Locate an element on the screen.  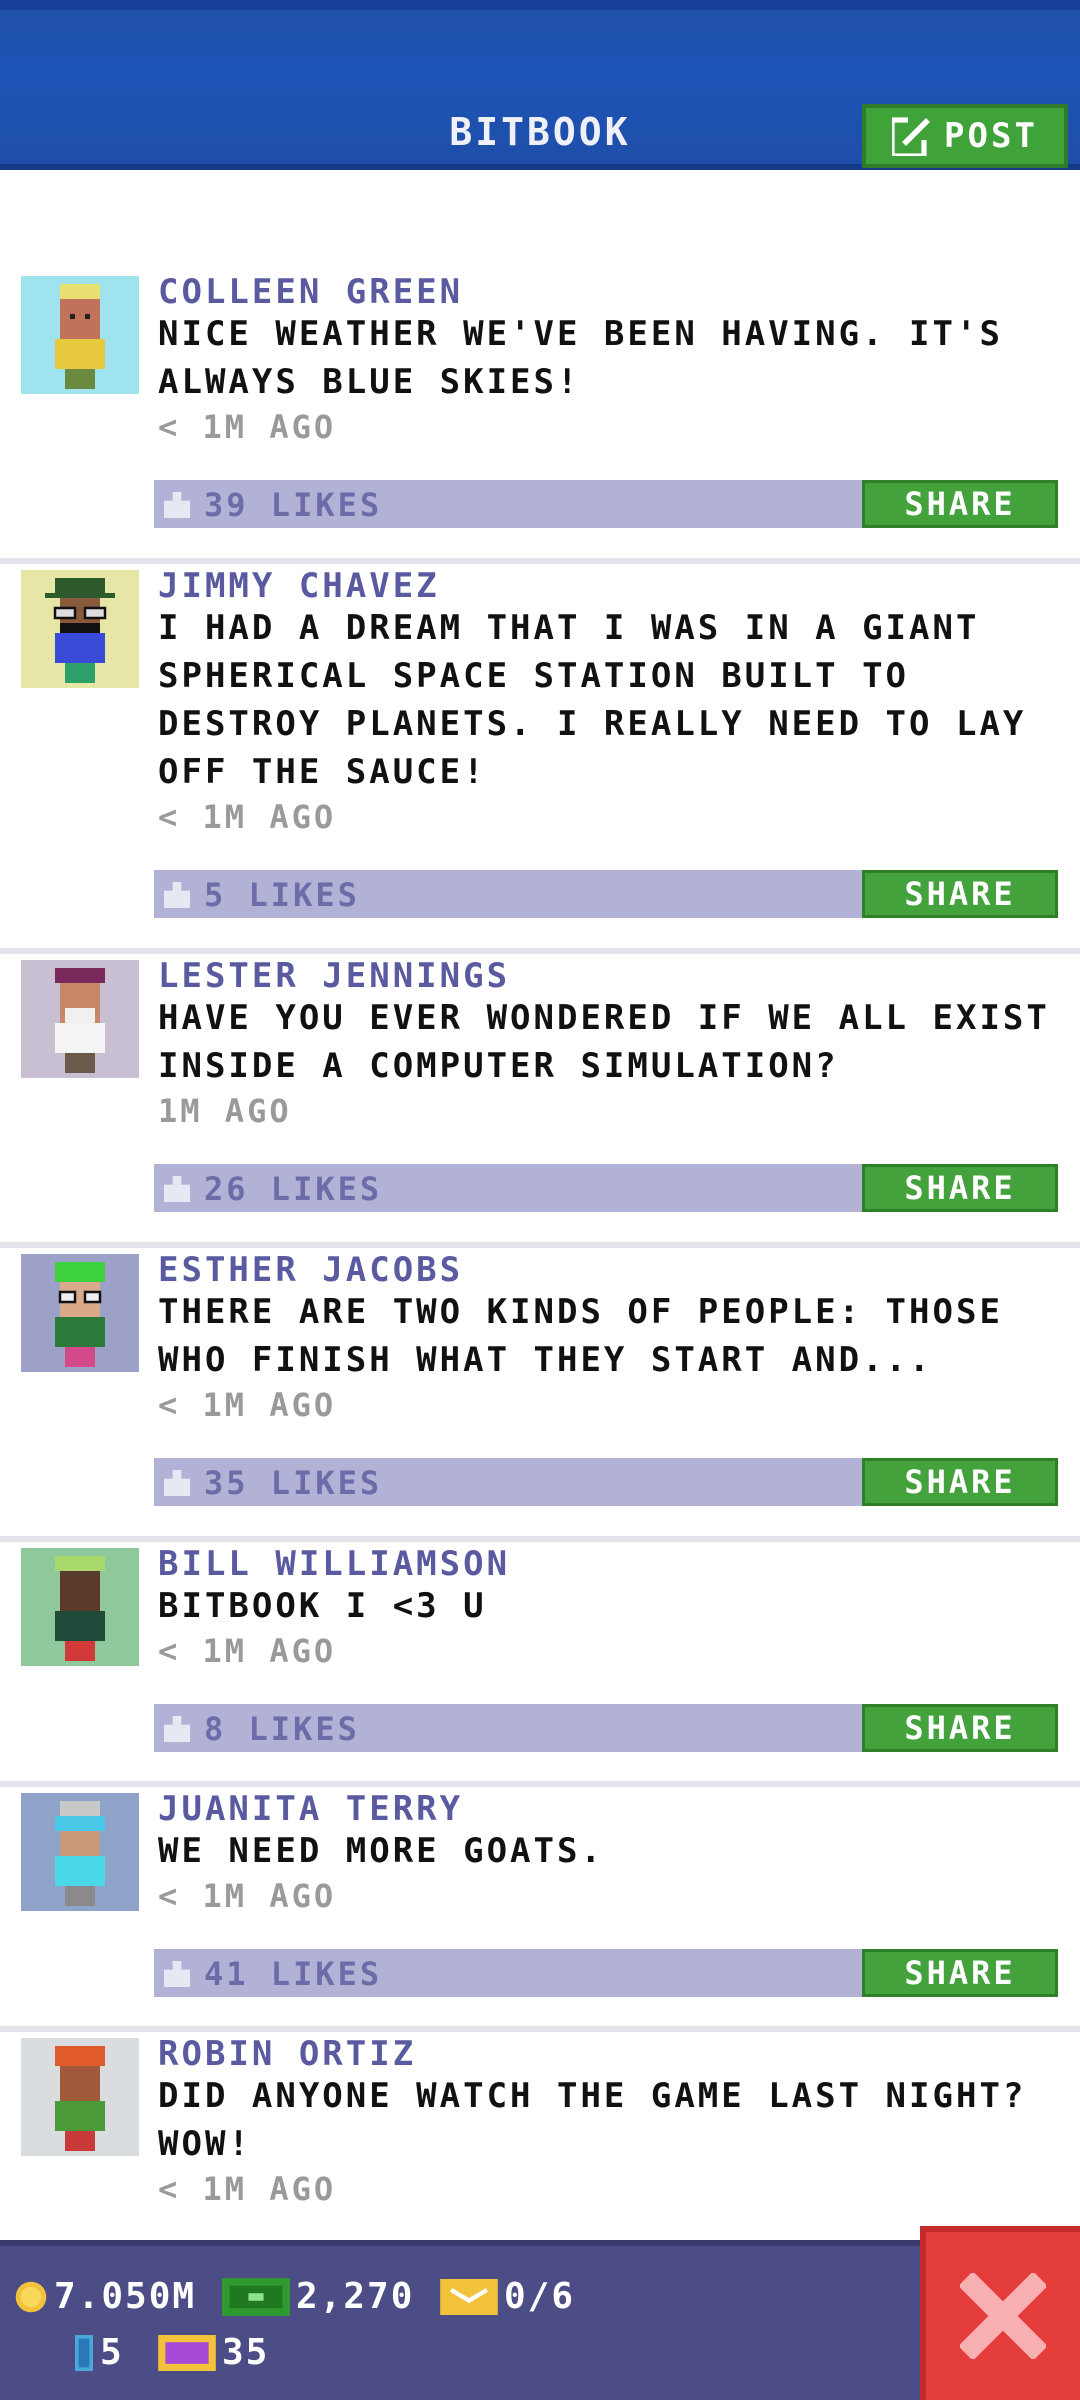
like-count: 8 LIKES is located at coordinates (282, 1729).